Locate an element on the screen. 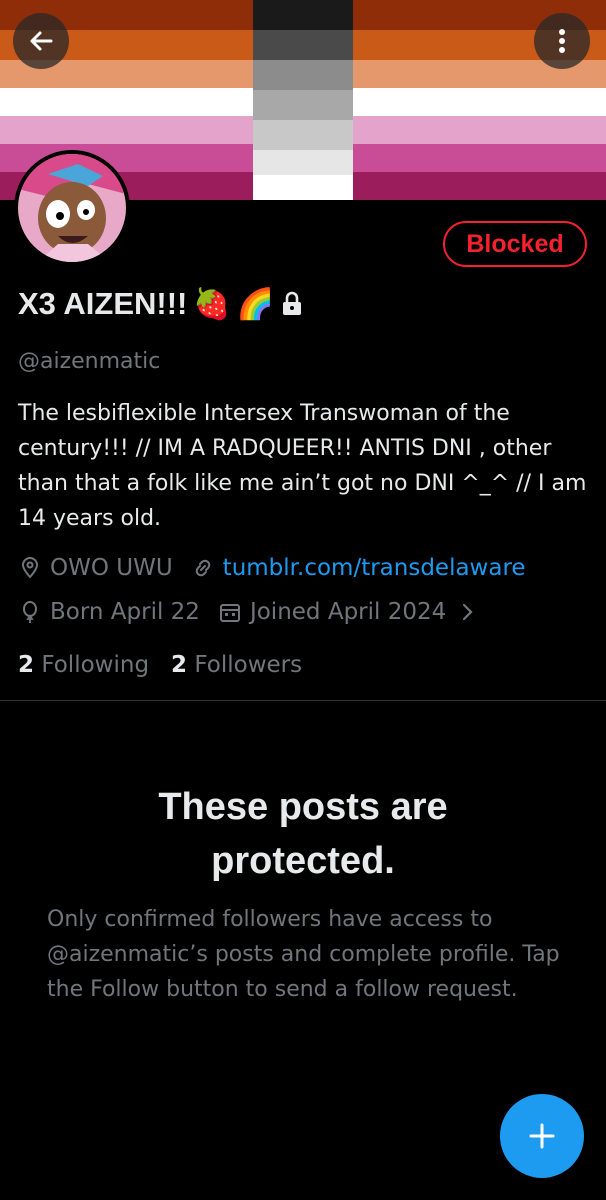 Image resolution: width=606 pixels, height=1200 pixels. joined-text: Joined April 2024 is located at coordinates (348, 612).